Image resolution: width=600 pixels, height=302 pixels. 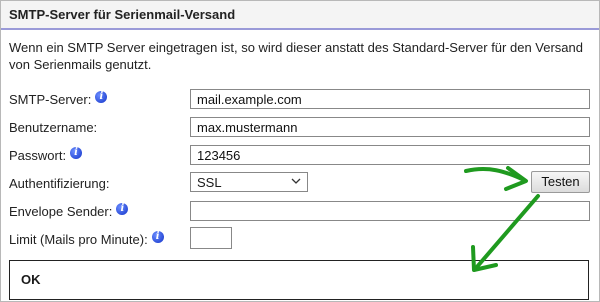 I want to click on password-label: Passwort:, so click(x=38, y=155).